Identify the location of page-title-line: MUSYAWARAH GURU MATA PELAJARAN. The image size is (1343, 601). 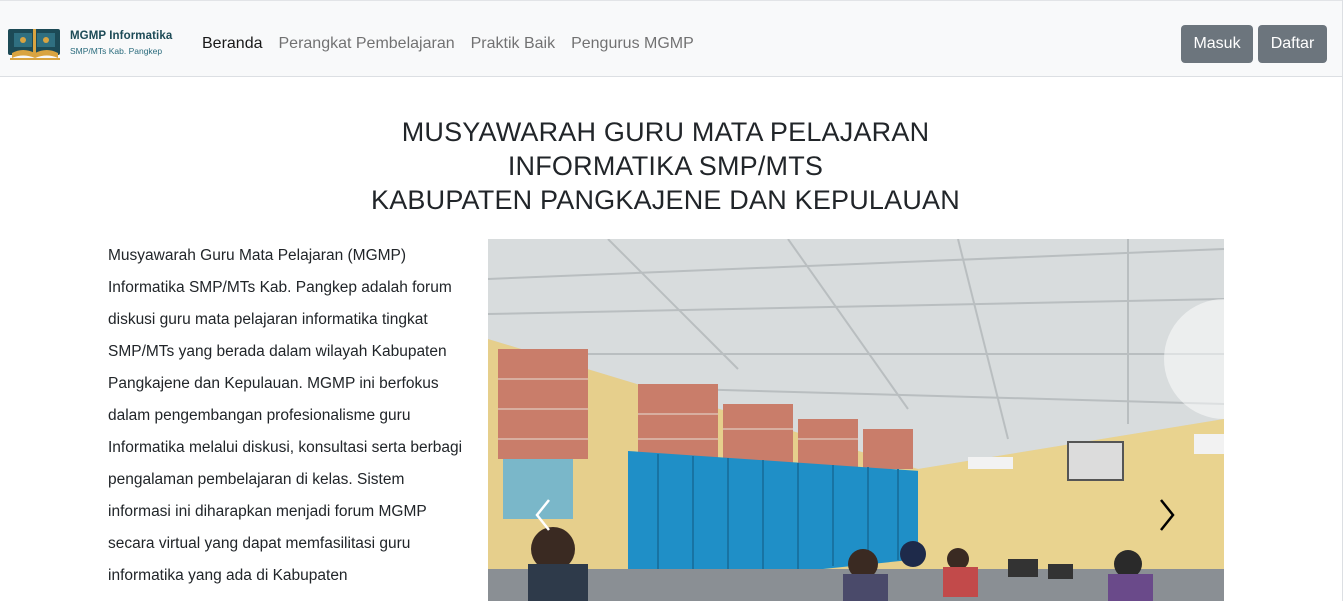
(665, 132).